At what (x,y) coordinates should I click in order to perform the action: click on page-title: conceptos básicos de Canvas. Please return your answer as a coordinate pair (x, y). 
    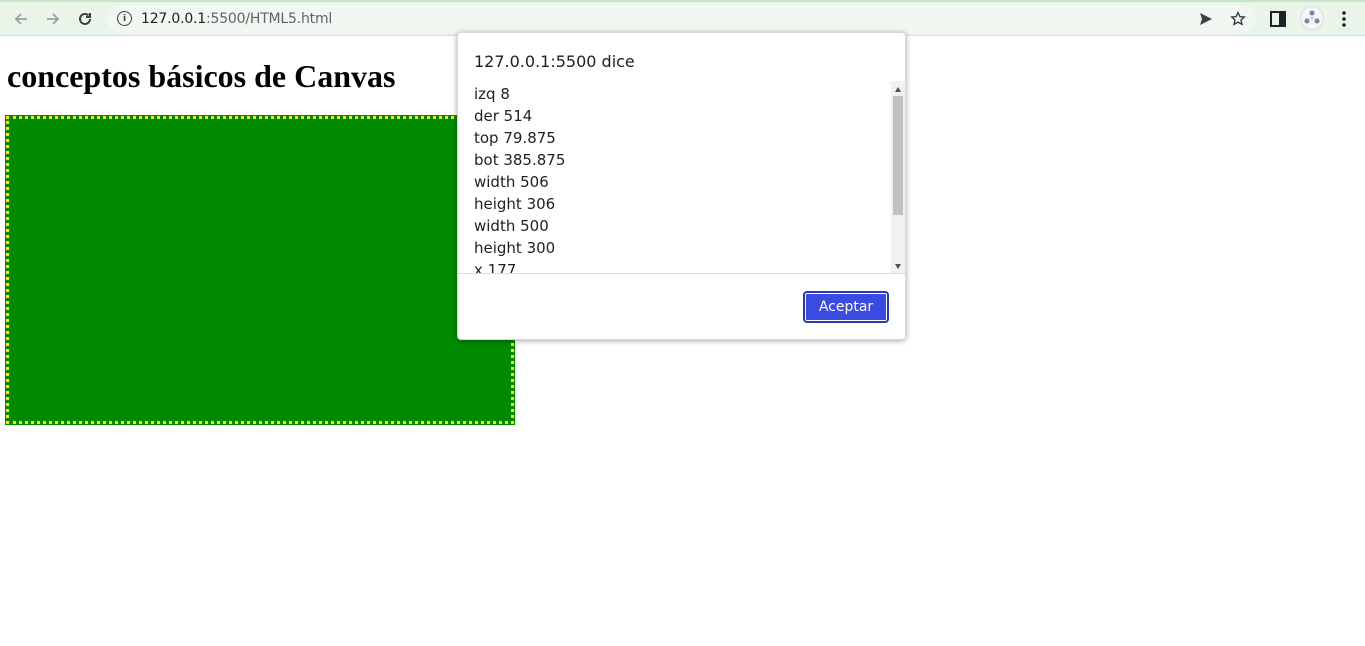
    Looking at the image, I should click on (201, 76).